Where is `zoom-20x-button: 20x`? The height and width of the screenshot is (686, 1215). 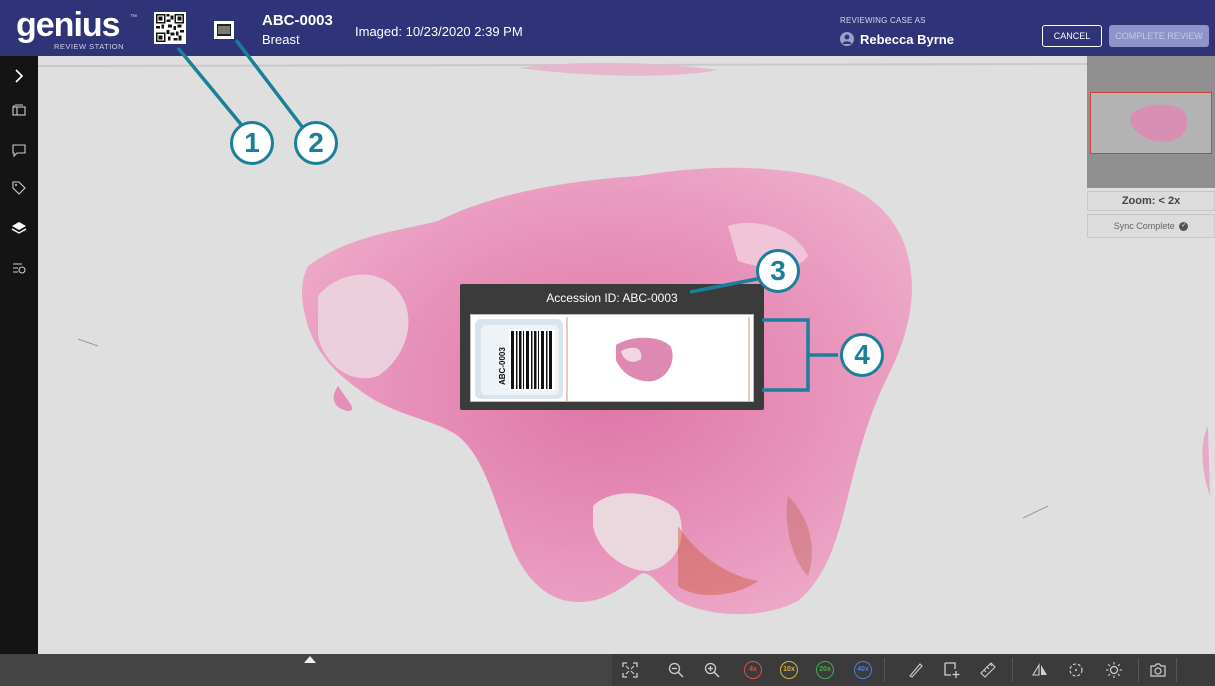
zoom-20x-button: 20x is located at coordinates (825, 670).